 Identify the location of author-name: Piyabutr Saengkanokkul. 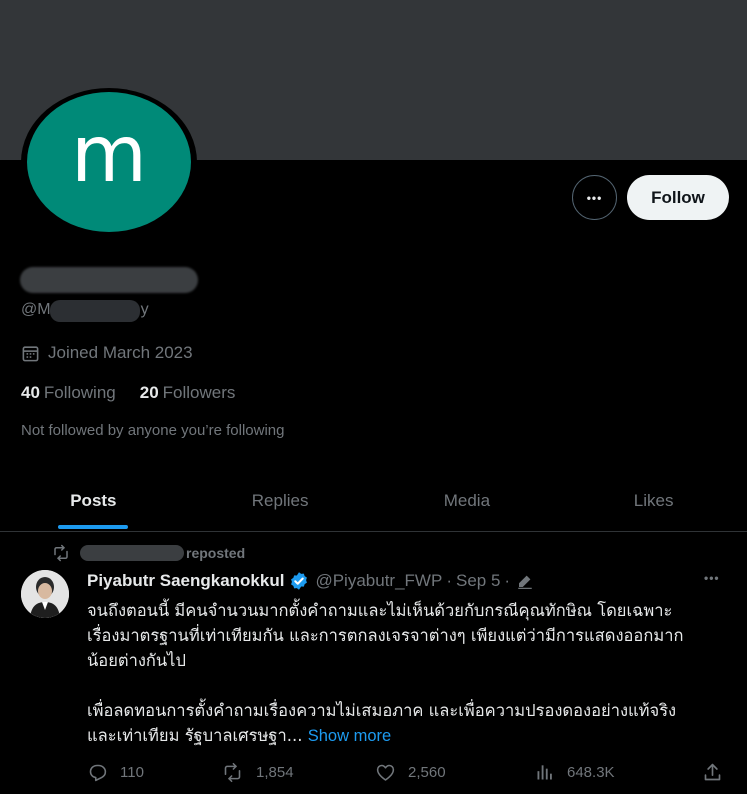
(185, 581).